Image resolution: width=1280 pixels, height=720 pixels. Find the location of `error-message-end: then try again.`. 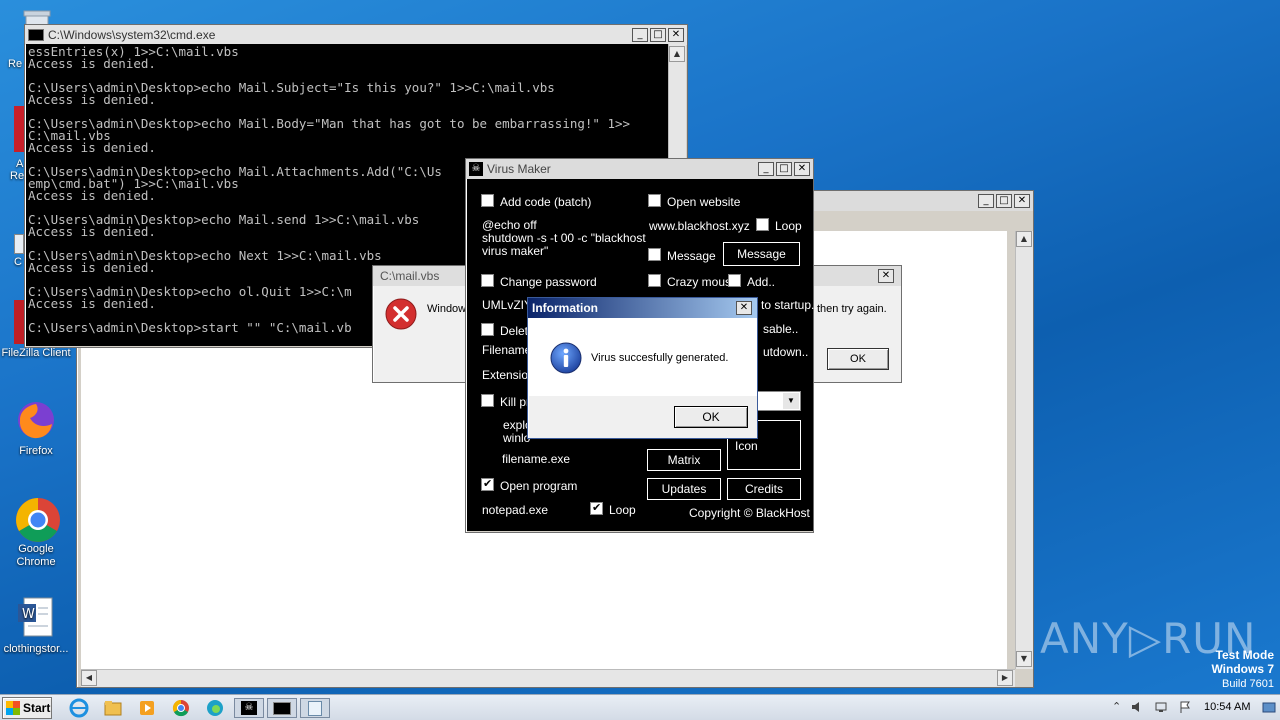

error-message-end: then try again. is located at coordinates (852, 309).